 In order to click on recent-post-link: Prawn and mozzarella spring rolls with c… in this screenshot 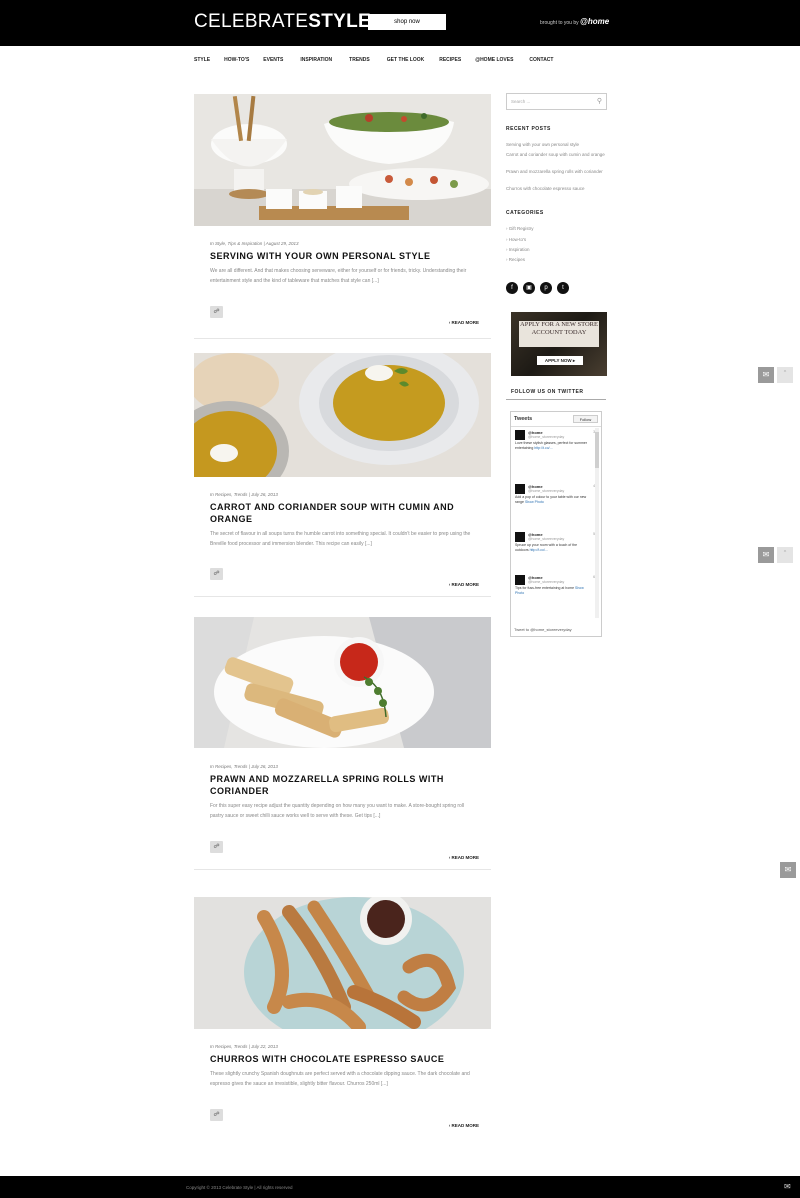, I will do `click(557, 171)`.